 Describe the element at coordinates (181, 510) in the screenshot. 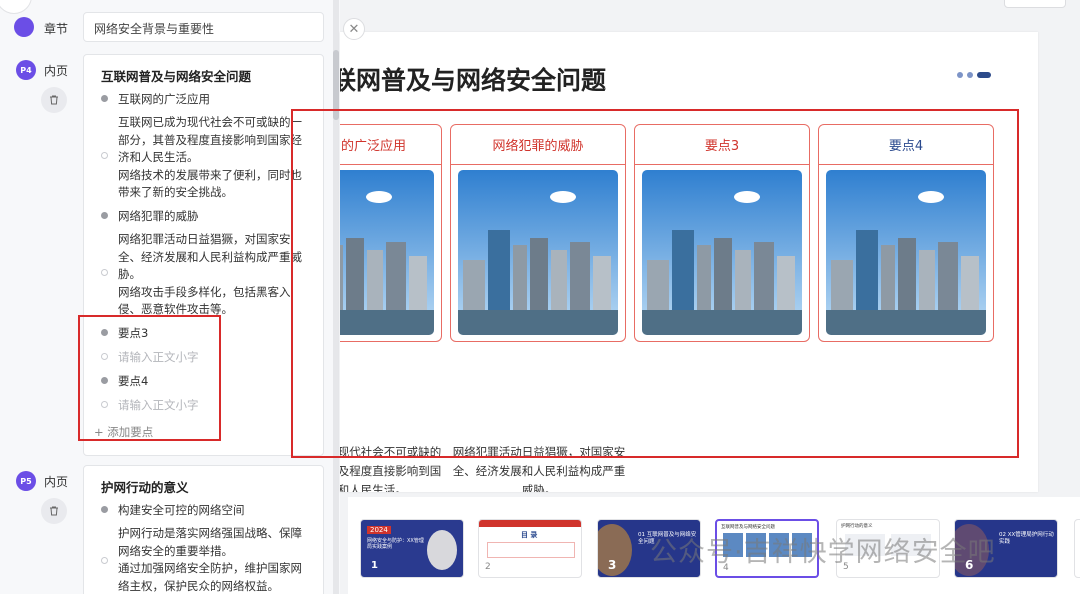

I see `point-label: 构建安全可控的网络空间` at that location.